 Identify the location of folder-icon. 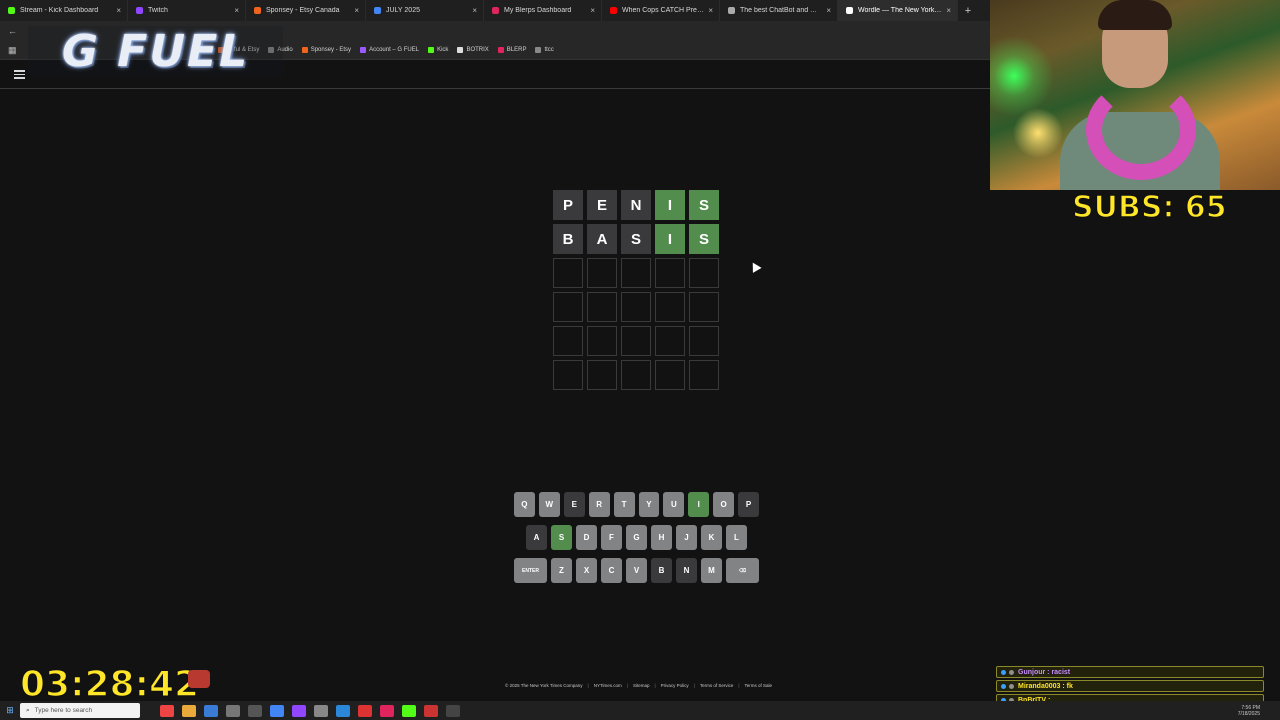
(189, 710).